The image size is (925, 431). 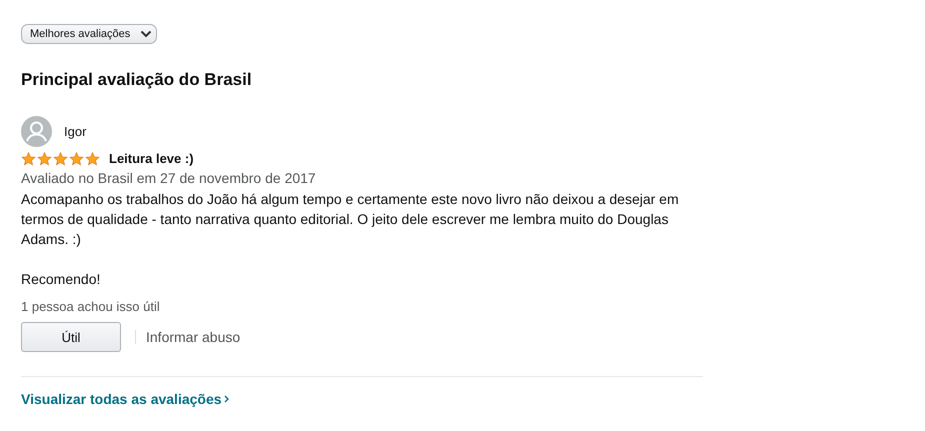 I want to click on chevron-right-icon, so click(x=226, y=399).